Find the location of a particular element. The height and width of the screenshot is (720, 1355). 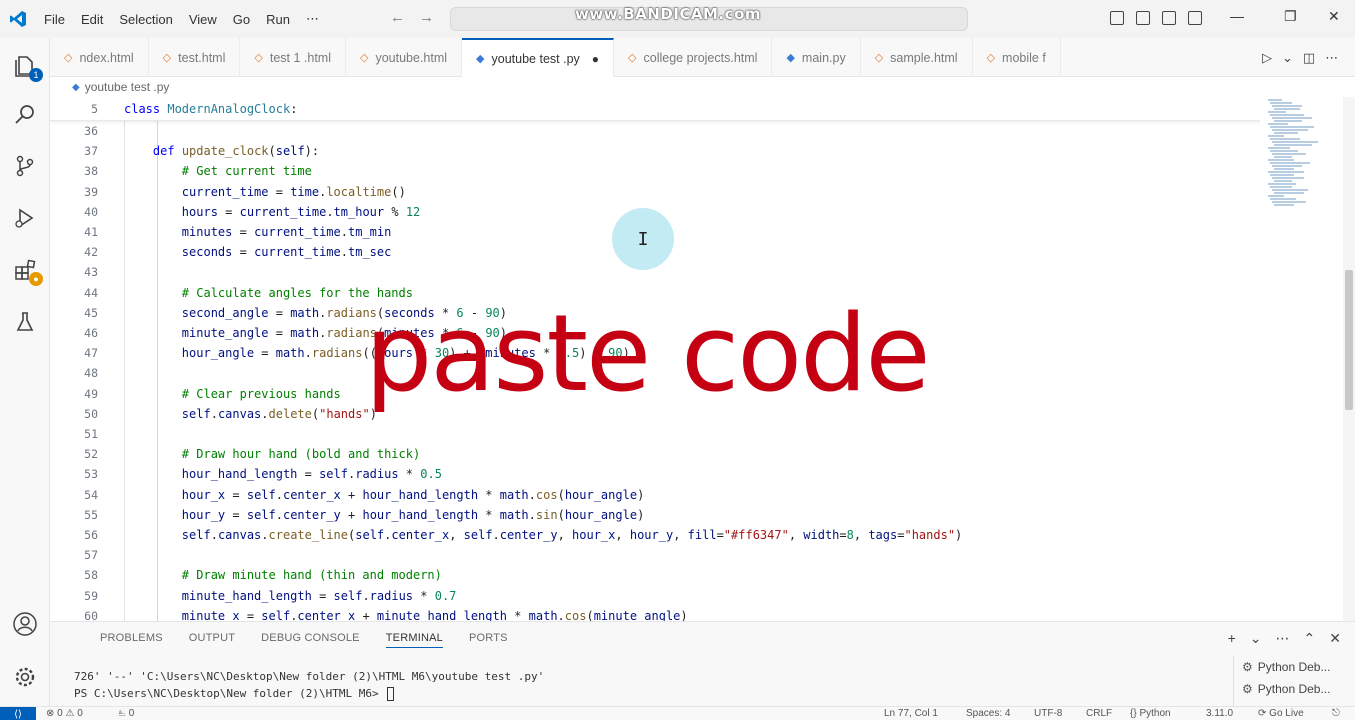

minimap-line is located at coordinates (1292, 118).